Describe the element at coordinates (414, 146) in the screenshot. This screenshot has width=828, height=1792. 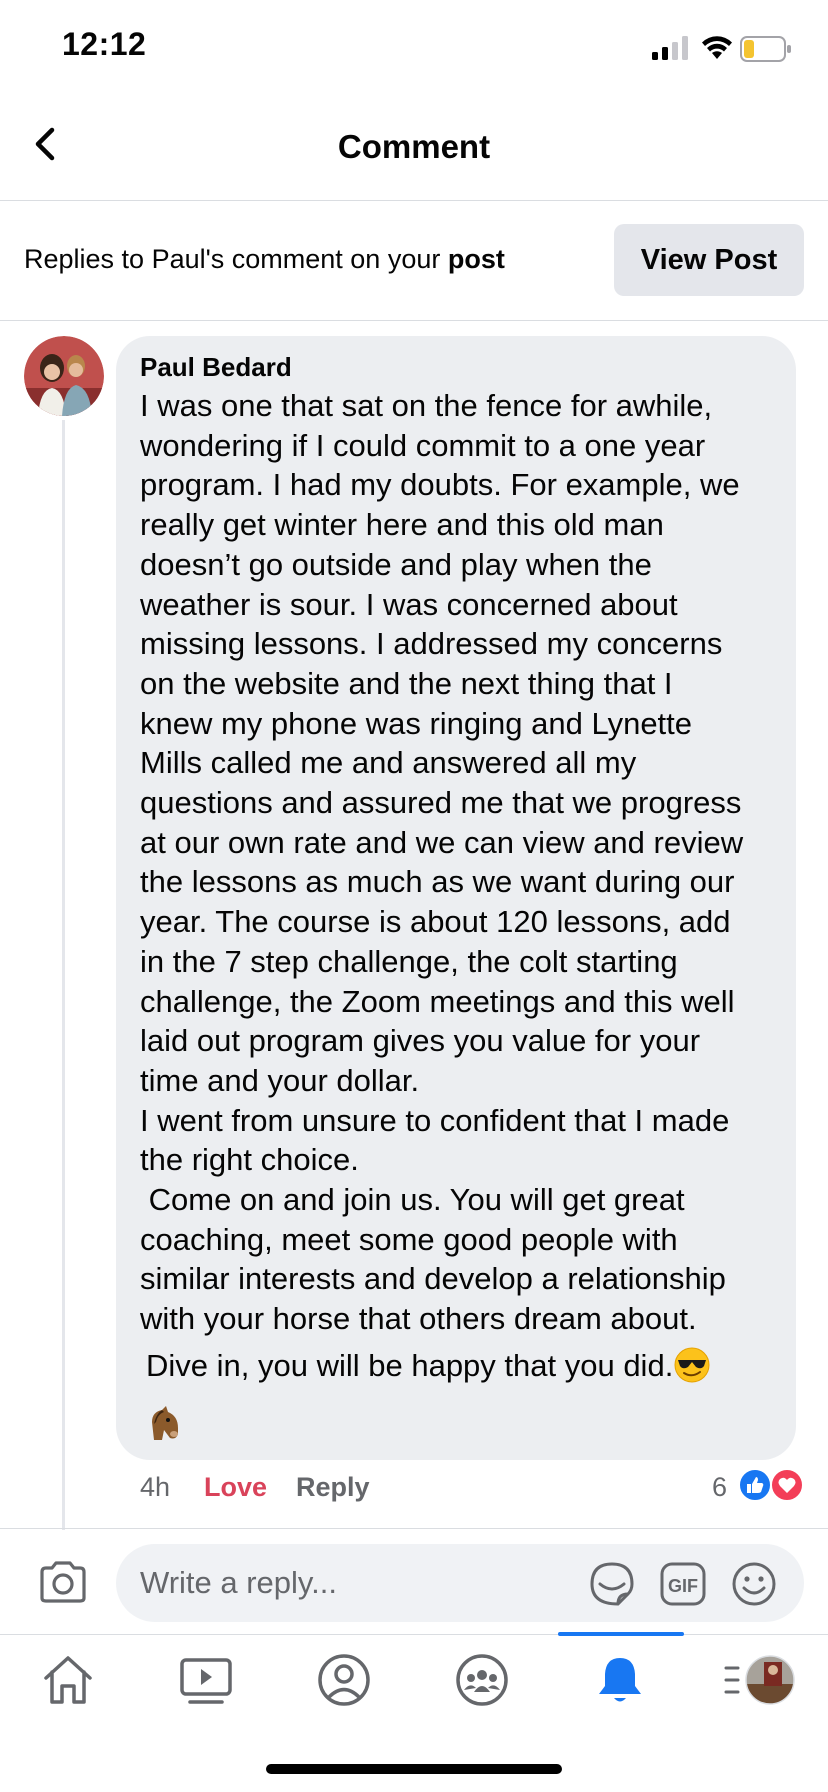
I see `page-title: Comment` at that location.